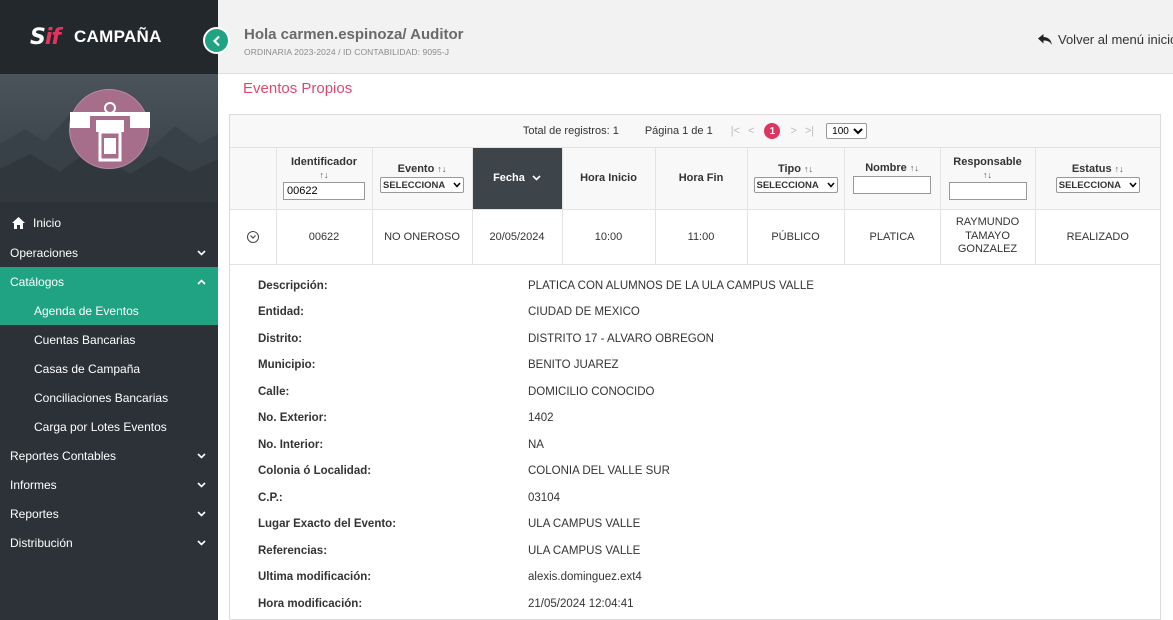 This screenshot has height=620, width=1173. What do you see at coordinates (751, 131) in the screenshot?
I see `prev-page-button: <` at bounding box center [751, 131].